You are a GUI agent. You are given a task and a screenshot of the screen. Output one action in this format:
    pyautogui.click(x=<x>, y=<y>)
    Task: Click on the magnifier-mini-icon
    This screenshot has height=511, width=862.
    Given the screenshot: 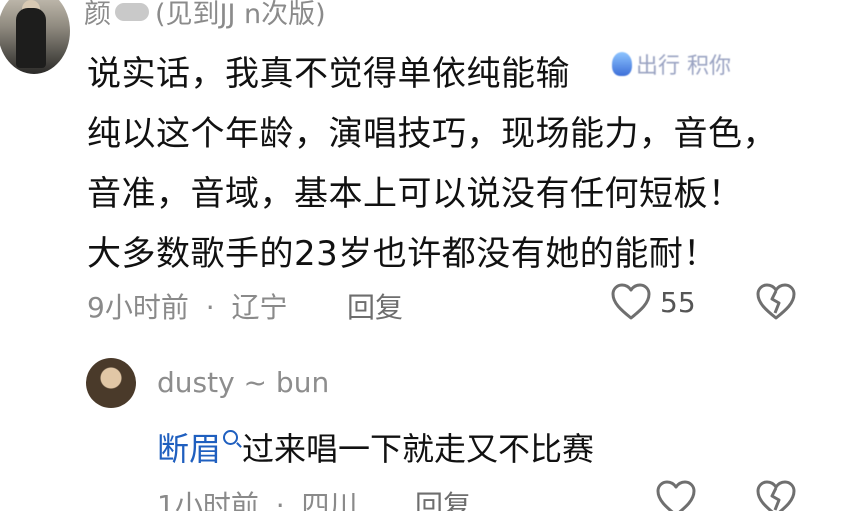 What is the action you would take?
    pyautogui.click(x=231, y=437)
    